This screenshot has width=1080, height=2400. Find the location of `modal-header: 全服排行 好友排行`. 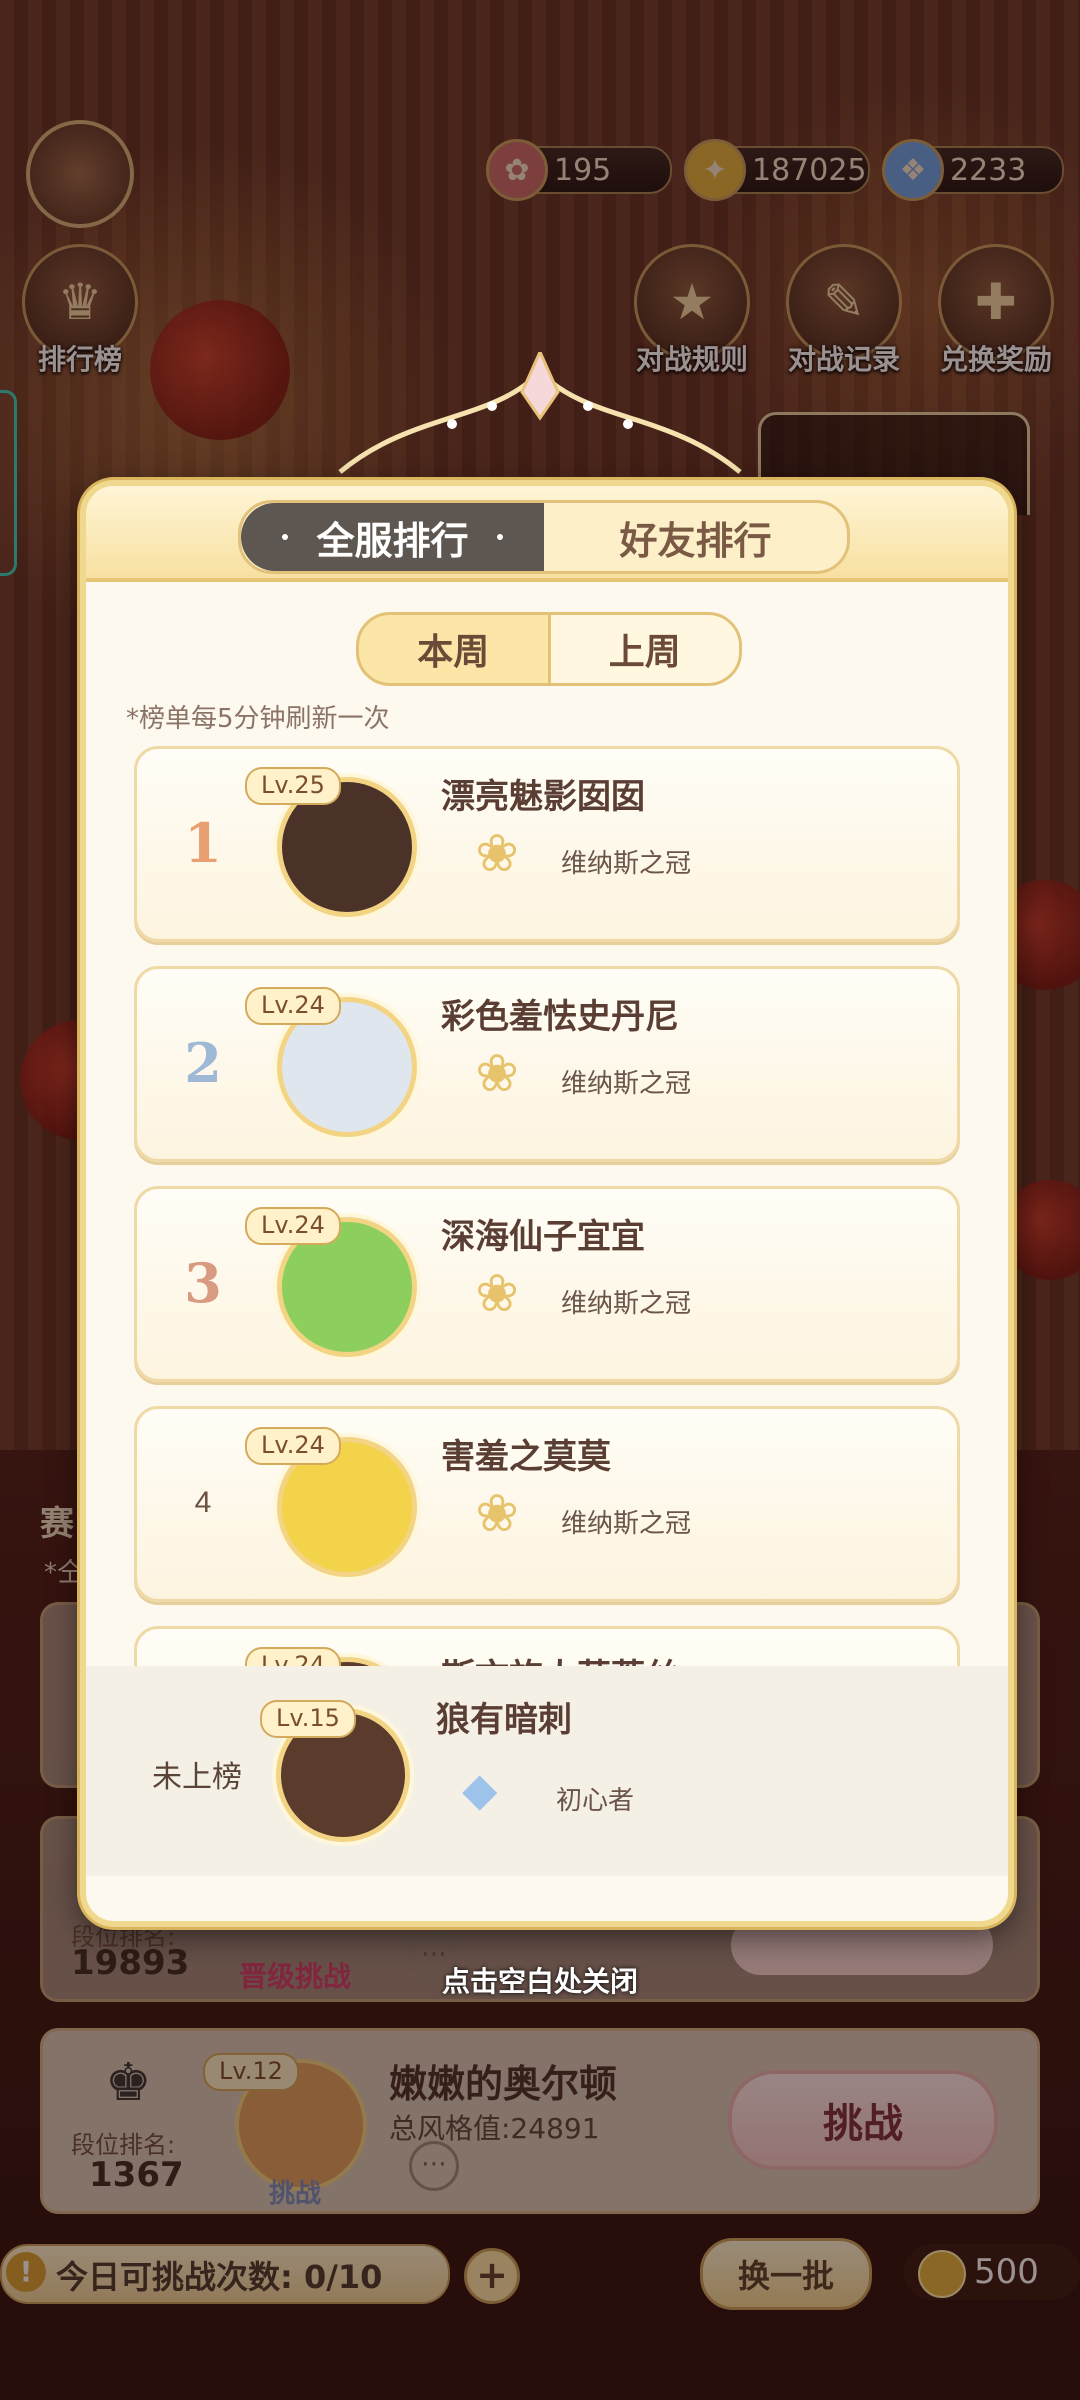

modal-header: 全服排行 好友排行 is located at coordinates (547, 534).